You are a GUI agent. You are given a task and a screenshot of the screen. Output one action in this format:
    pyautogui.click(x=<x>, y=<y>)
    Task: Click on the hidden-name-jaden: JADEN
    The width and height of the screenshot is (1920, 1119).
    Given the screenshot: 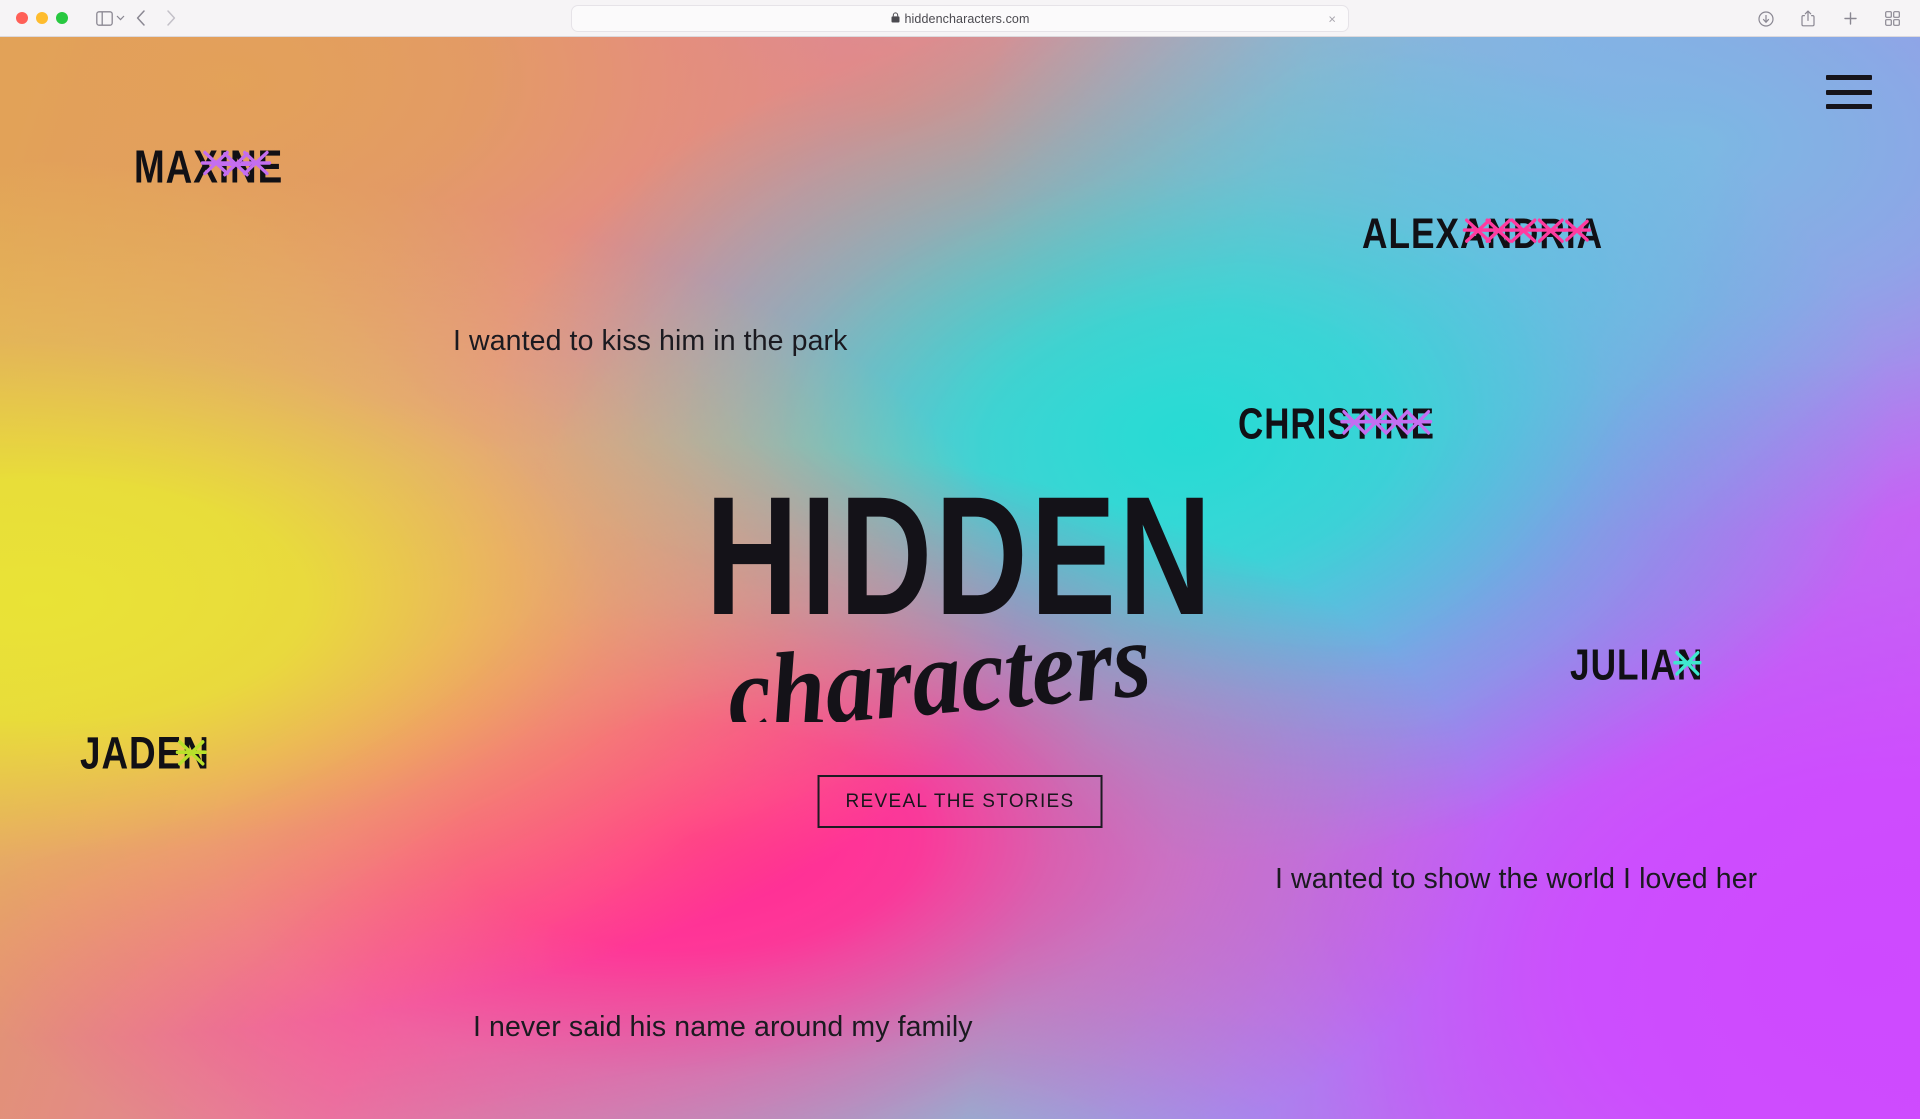 What is the action you would take?
    pyautogui.click(x=145, y=755)
    